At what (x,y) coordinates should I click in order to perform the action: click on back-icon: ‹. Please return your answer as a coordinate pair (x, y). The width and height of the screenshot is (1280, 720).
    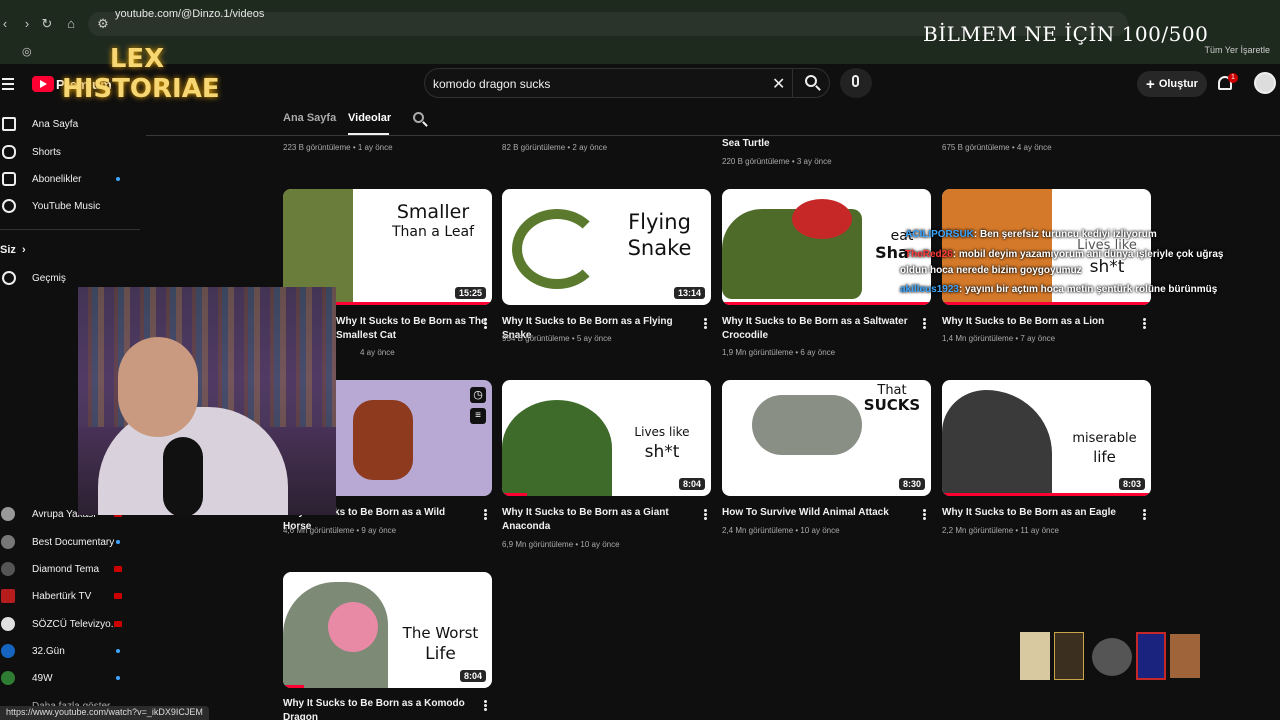
    Looking at the image, I should click on (6, 24).